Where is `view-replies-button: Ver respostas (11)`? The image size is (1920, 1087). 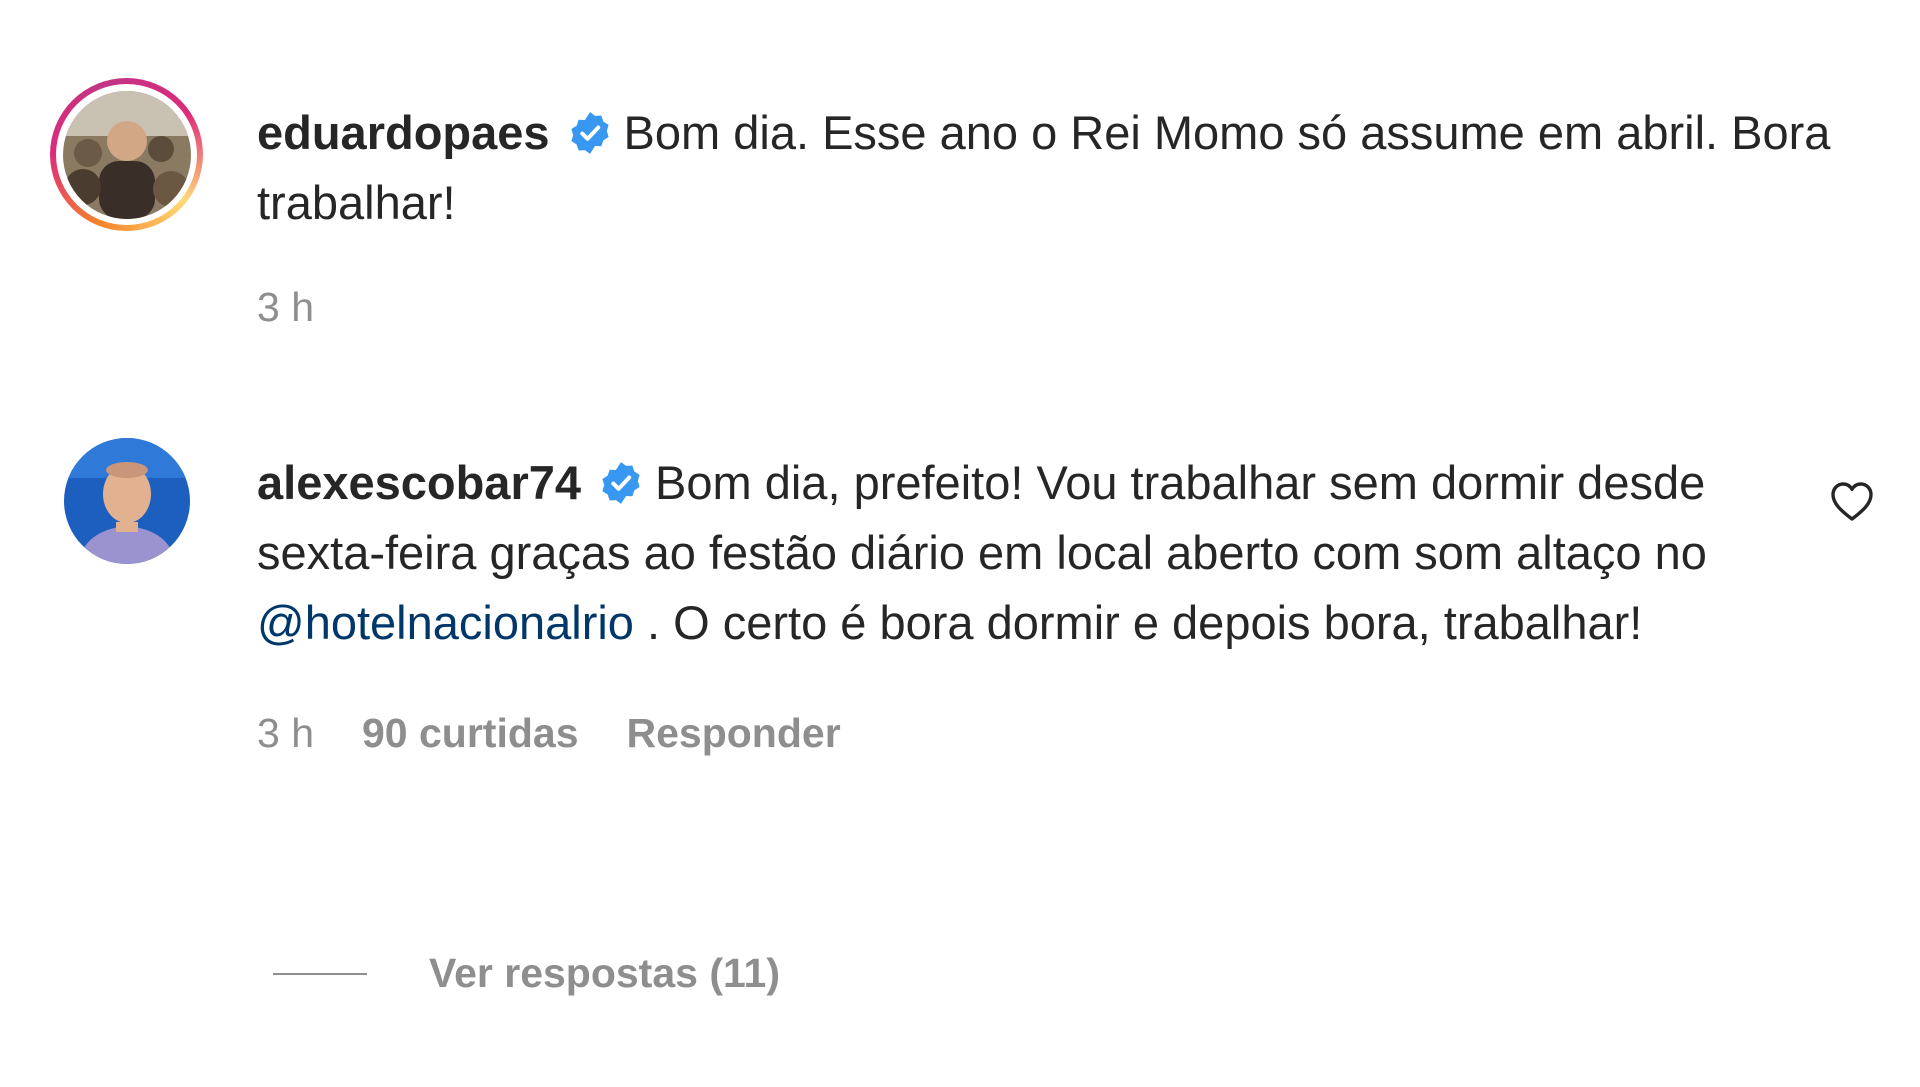
view-replies-button: Ver respostas (11) is located at coordinates (526, 973).